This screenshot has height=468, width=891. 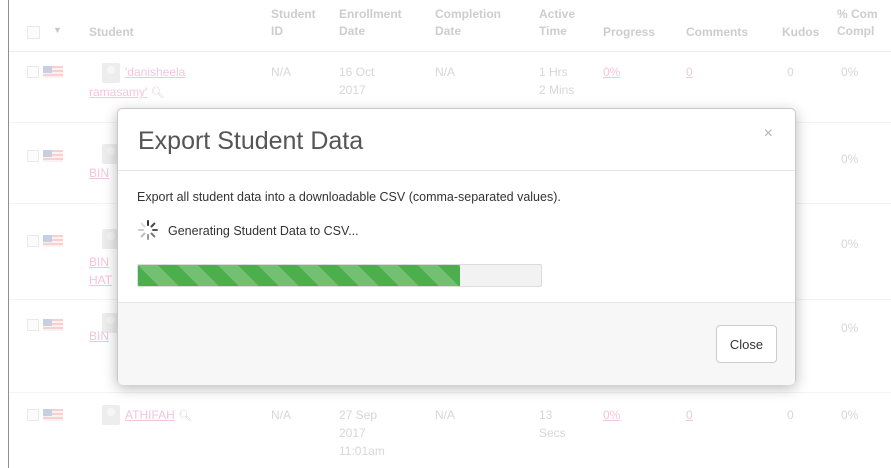 What do you see at coordinates (299, 275) in the screenshot?
I see `export-progress-fill` at bounding box center [299, 275].